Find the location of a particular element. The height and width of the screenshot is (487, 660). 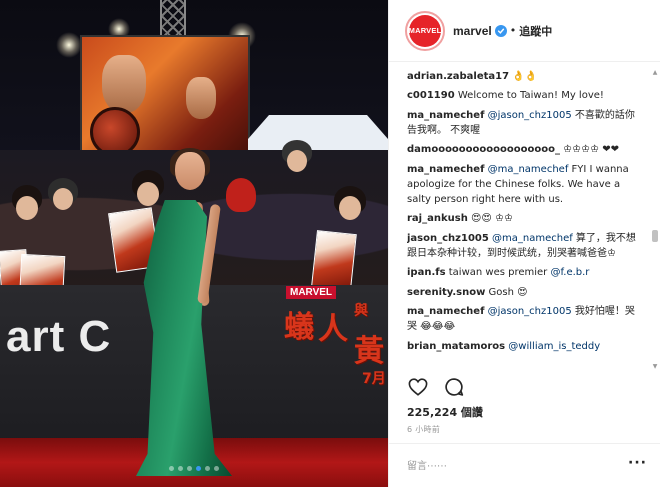

comment-item: raj_ankush 😍😍 ♔♔ is located at coordinates (525, 218).